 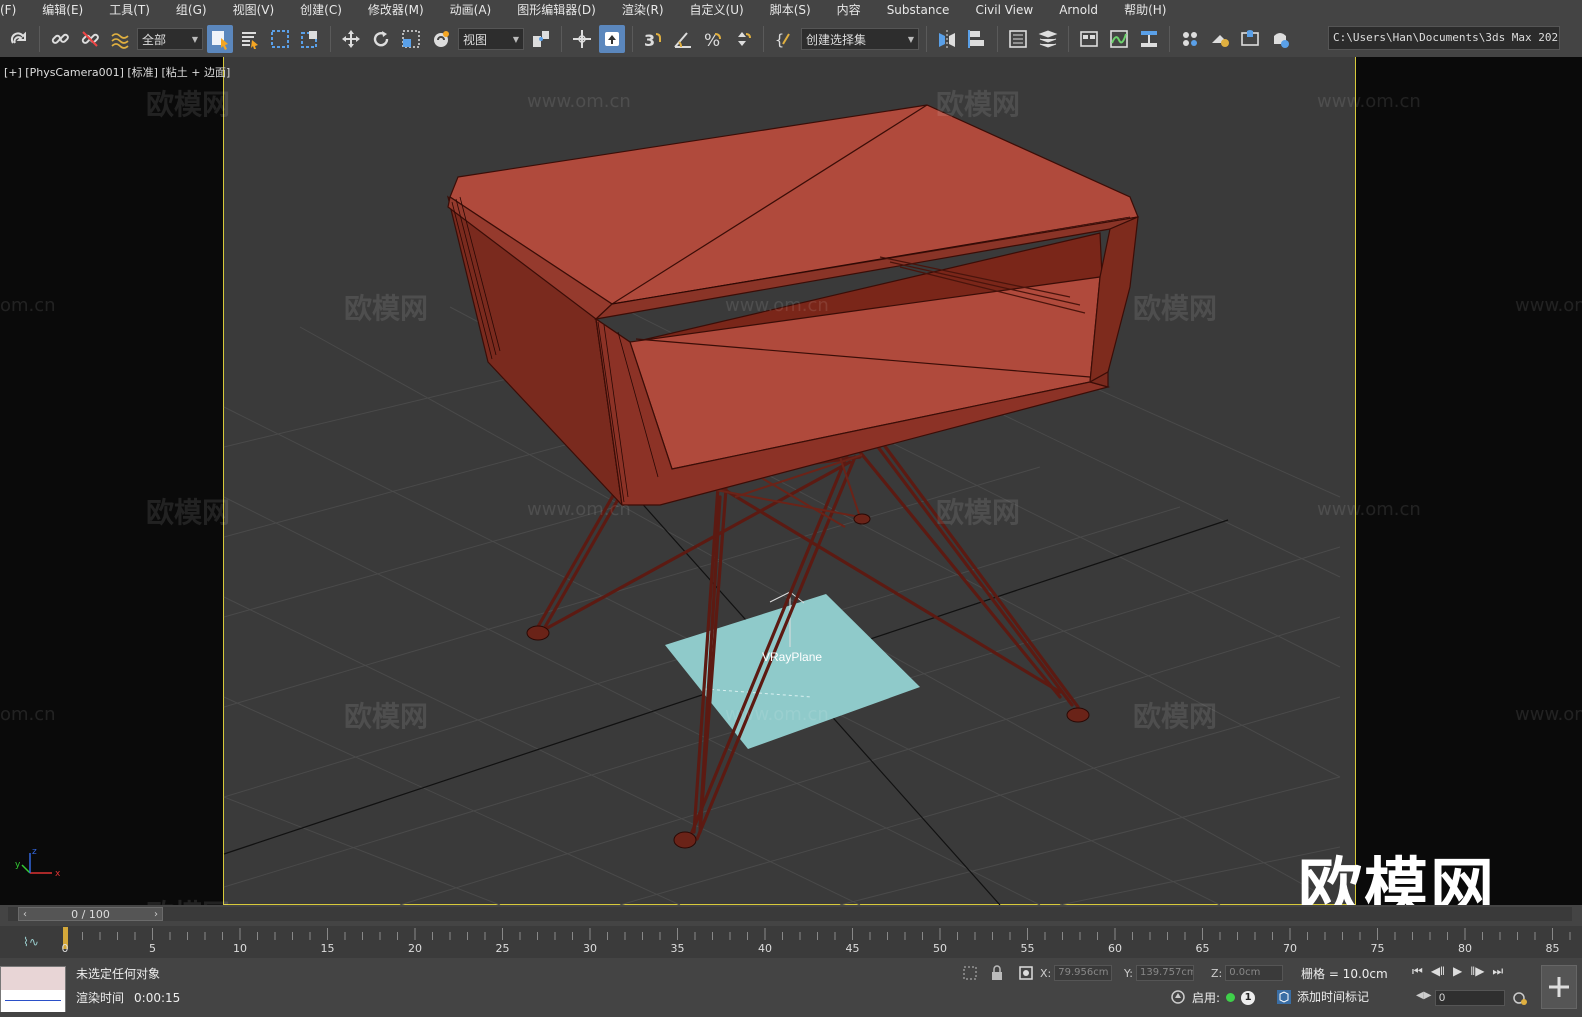 What do you see at coordinates (62, 10) in the screenshot?
I see `menu-item: 编辑(E)` at bounding box center [62, 10].